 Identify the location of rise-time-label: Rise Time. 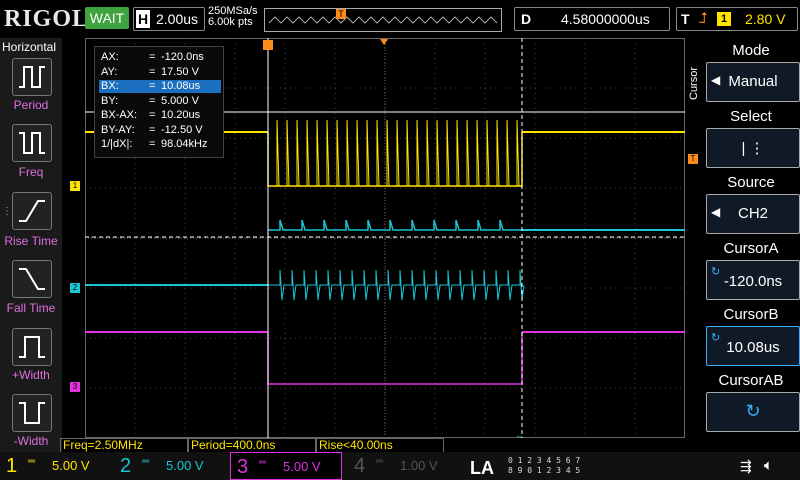
(31, 241).